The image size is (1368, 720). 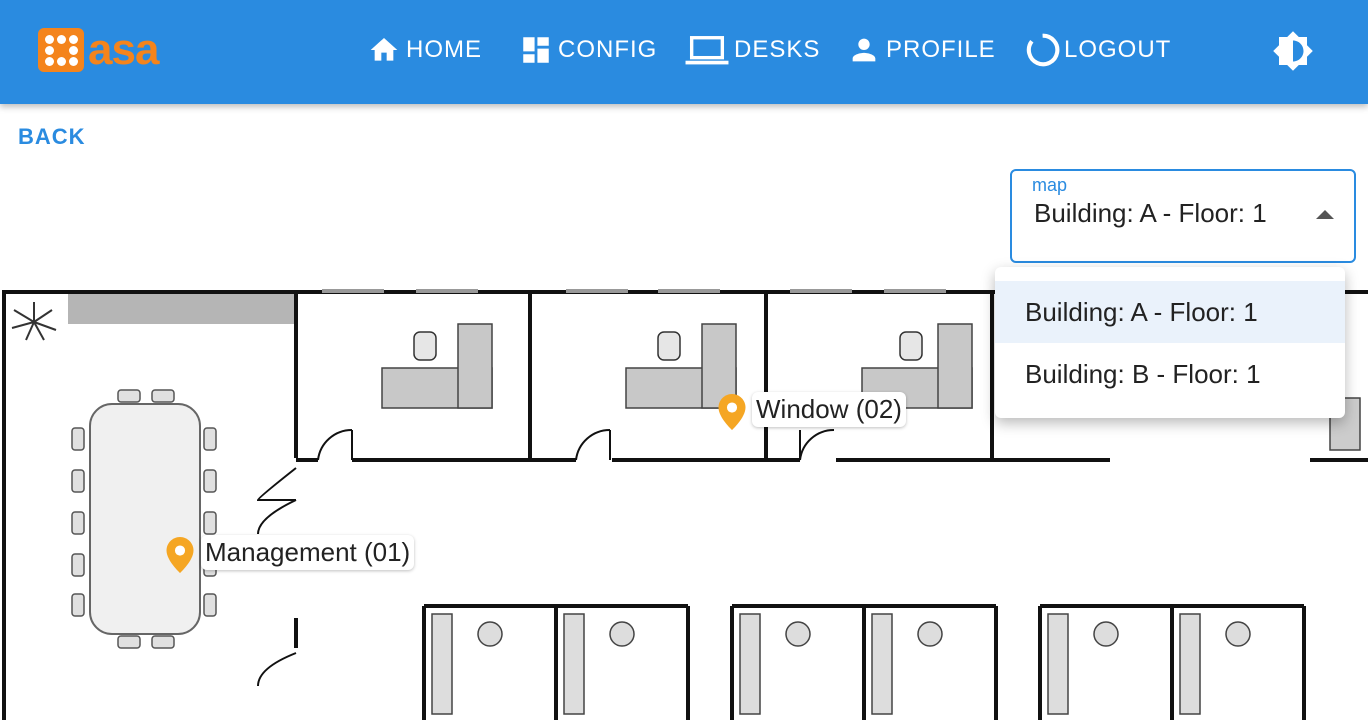 I want to click on nav-home-label: HOME, so click(x=444, y=49).